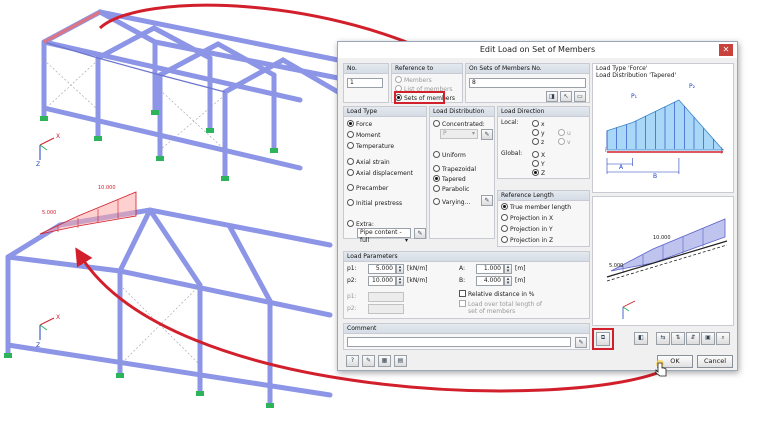  I want to click on help-button: ?, so click(352, 361).